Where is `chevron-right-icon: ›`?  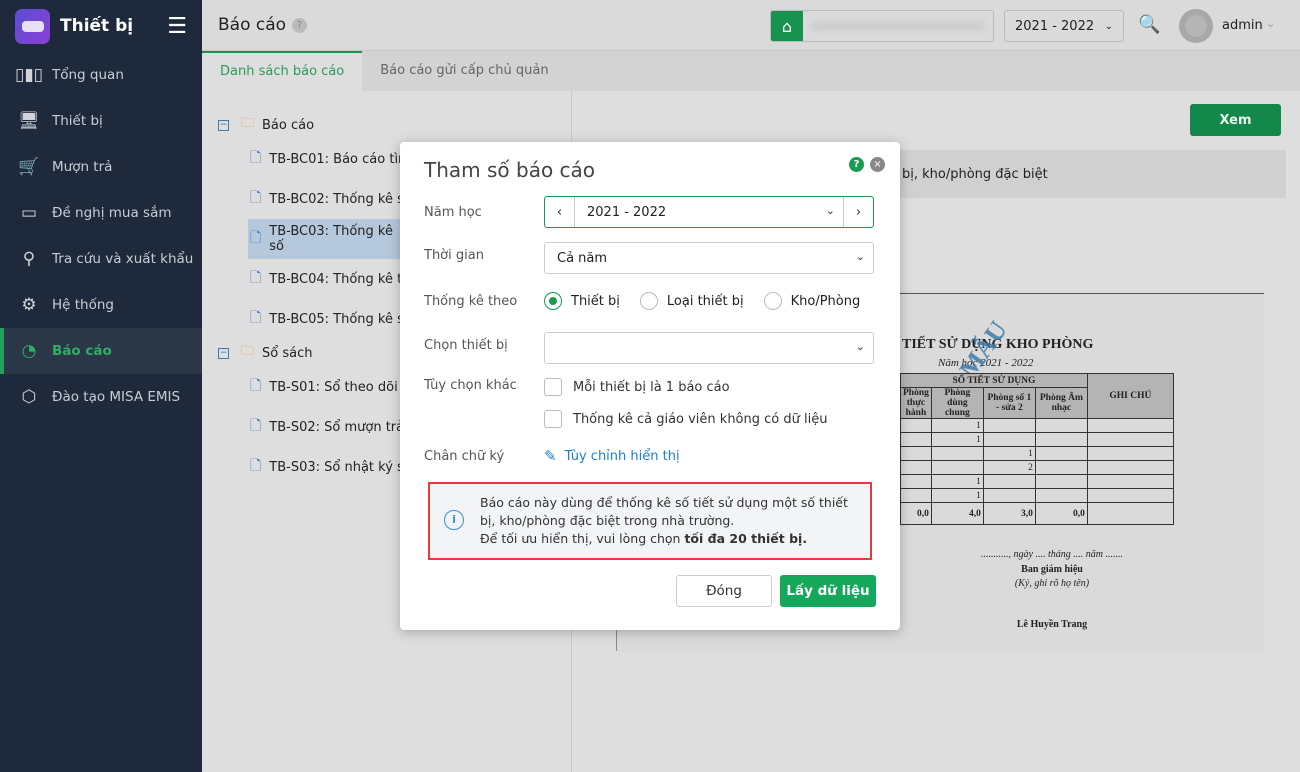
chevron-right-icon: › is located at coordinates (858, 212).